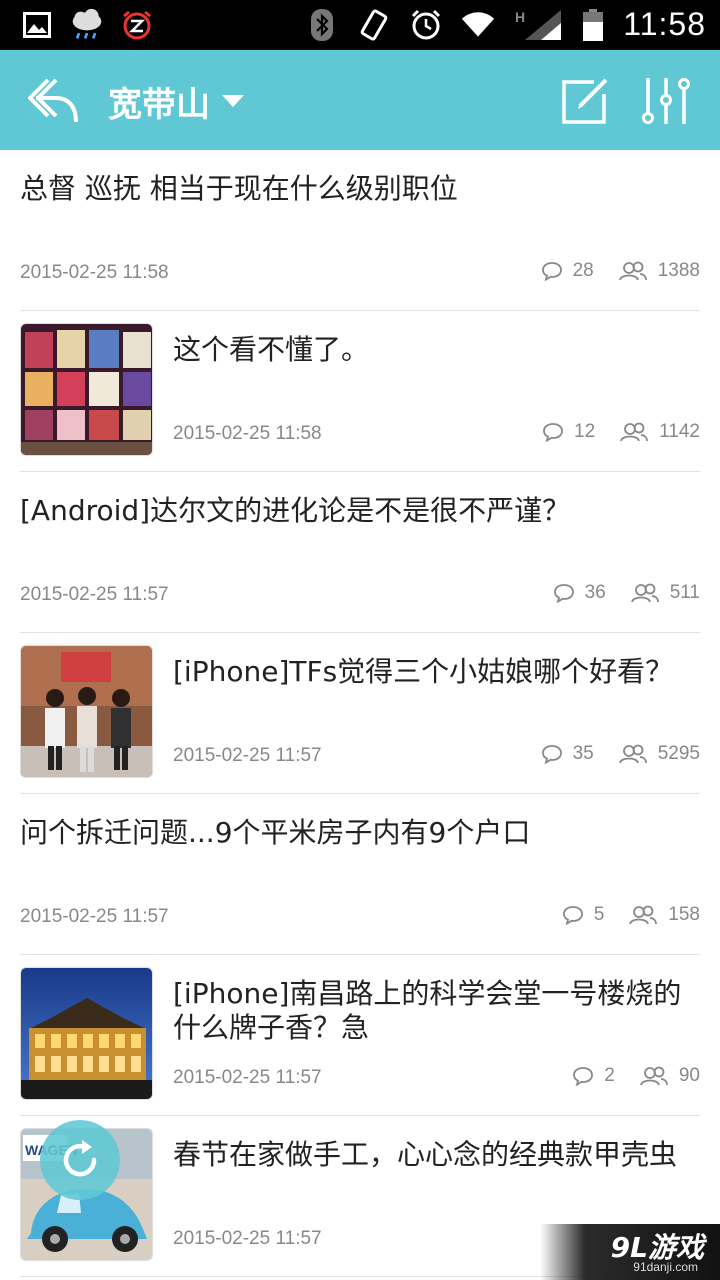 The width and height of the screenshot is (720, 1280). What do you see at coordinates (425, 1154) in the screenshot?
I see `post-title: 春节在家做手工，心心念的经典款甲壳虫` at bounding box center [425, 1154].